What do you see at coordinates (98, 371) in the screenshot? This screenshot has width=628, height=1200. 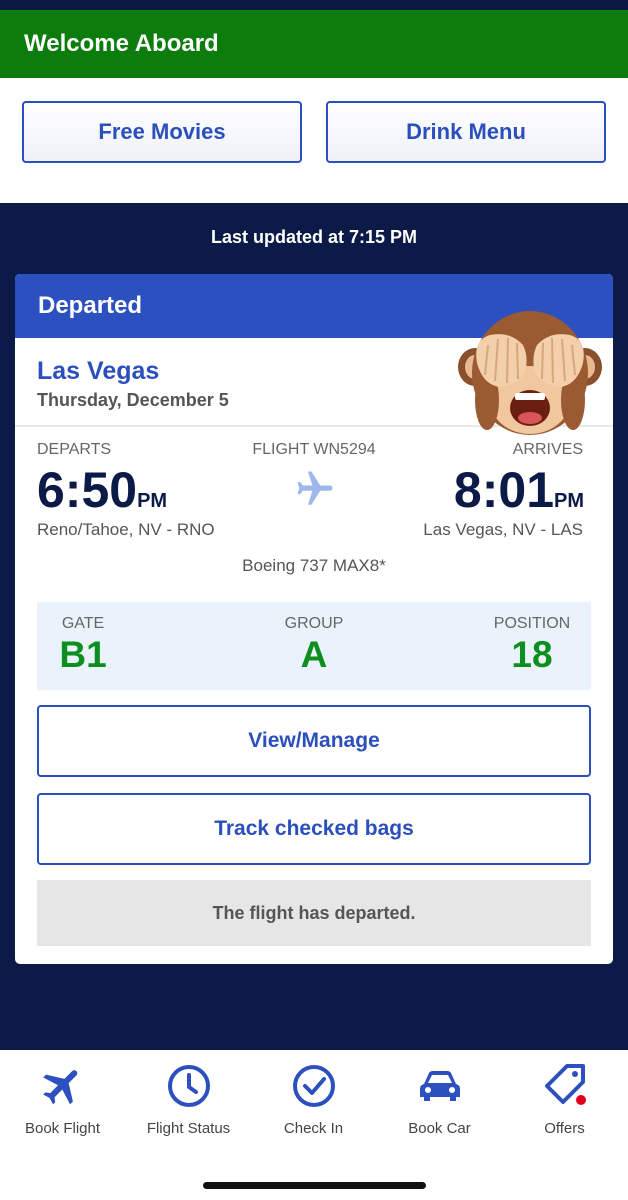 I see `destination-city: Las Vegas` at bounding box center [98, 371].